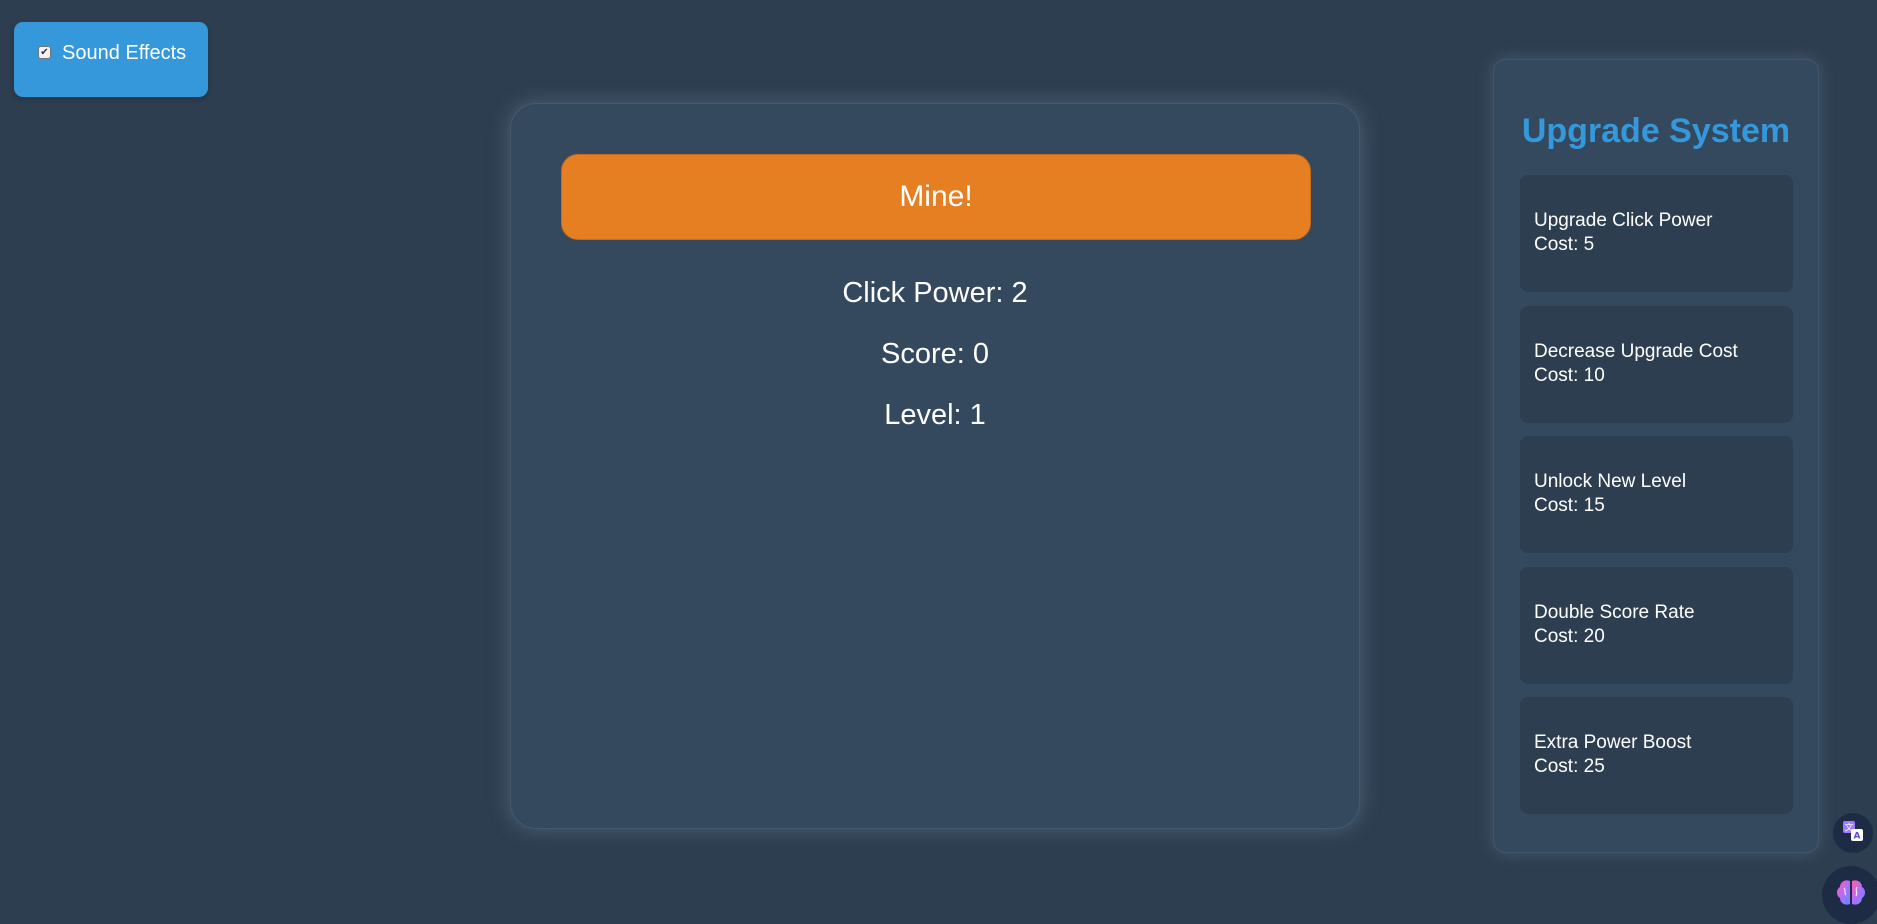 The image size is (1877, 924). Describe the element at coordinates (1610, 481) in the screenshot. I see `upgrade-name: Unlock New Level` at that location.